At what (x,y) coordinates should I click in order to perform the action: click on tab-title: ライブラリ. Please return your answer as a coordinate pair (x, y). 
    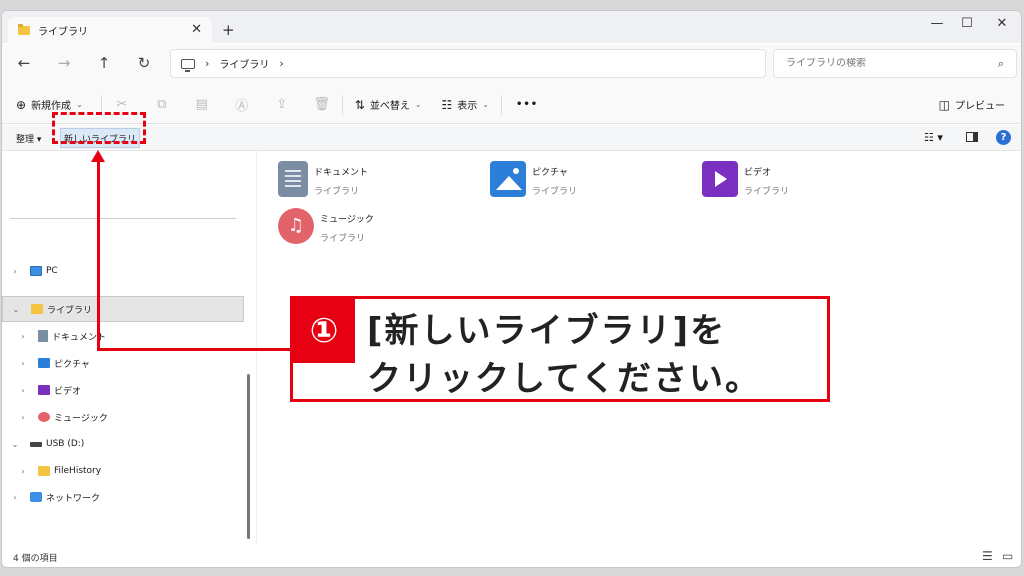
    Looking at the image, I should click on (63, 32).